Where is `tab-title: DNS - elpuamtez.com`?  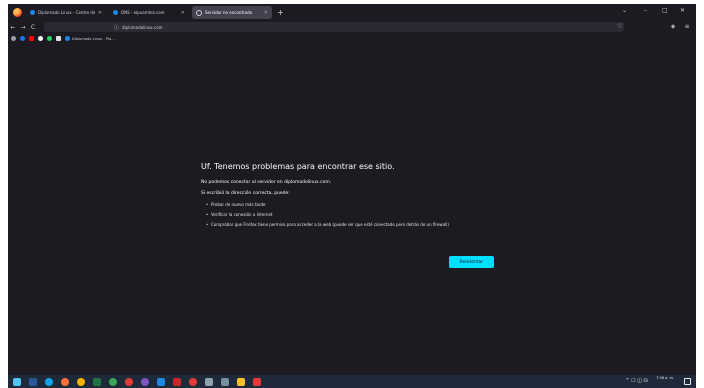 tab-title: DNS - elpuamtez.com is located at coordinates (143, 12).